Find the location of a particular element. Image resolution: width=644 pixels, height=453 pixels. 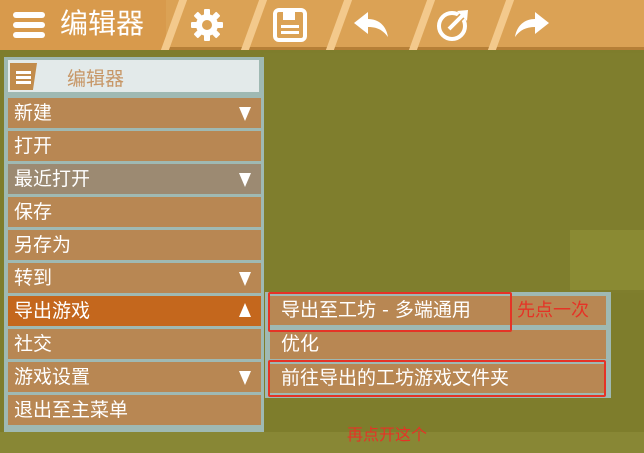

menu-item-save: 保存 is located at coordinates (134, 212).